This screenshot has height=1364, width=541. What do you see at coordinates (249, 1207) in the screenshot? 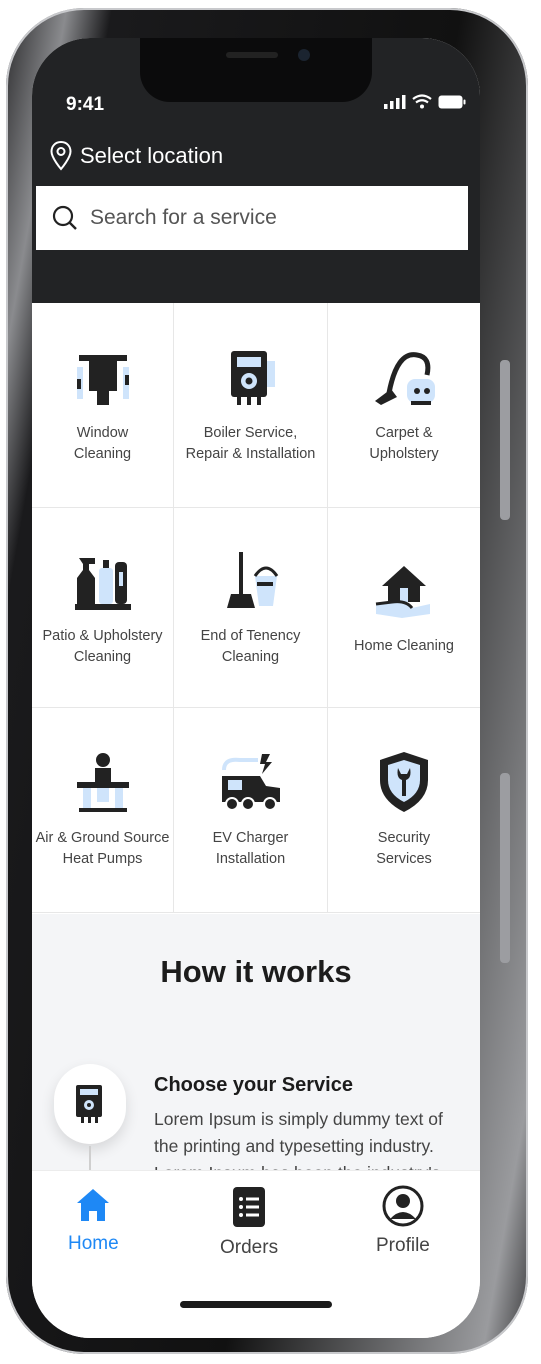
I see `orders-icon` at bounding box center [249, 1207].